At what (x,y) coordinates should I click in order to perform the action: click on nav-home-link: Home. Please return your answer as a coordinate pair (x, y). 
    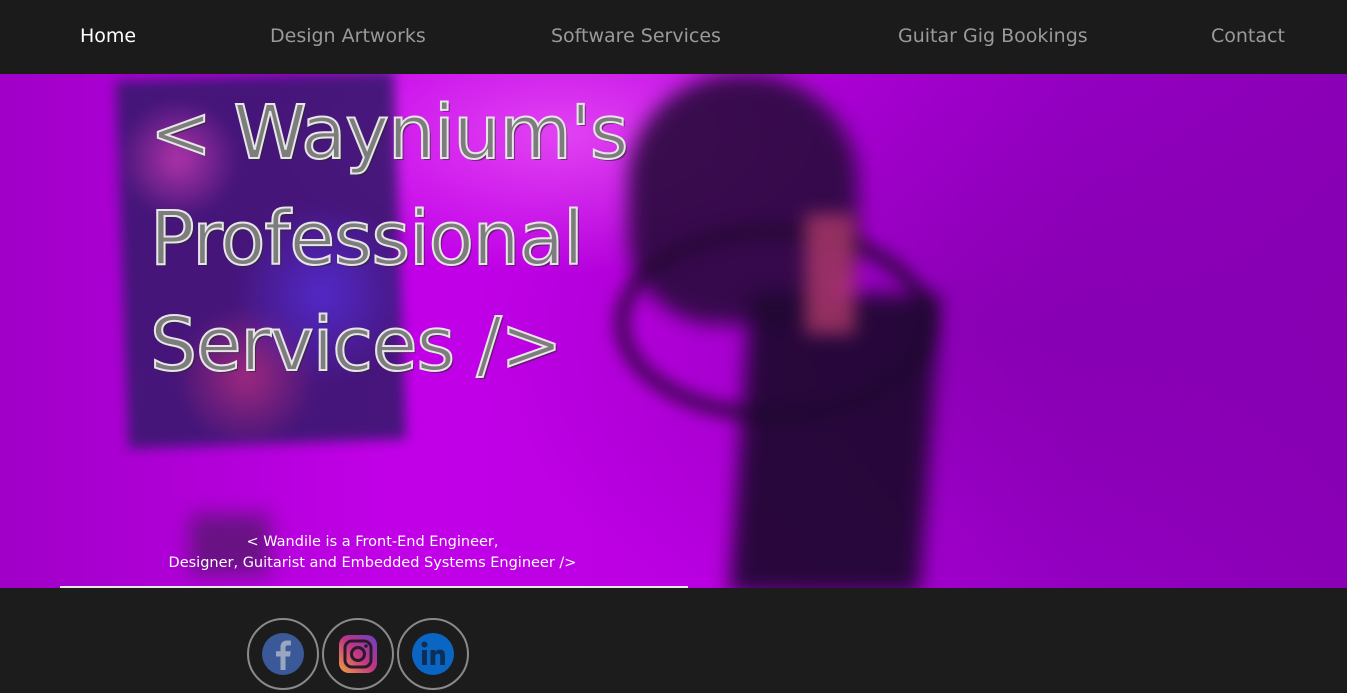
    Looking at the image, I should click on (108, 36).